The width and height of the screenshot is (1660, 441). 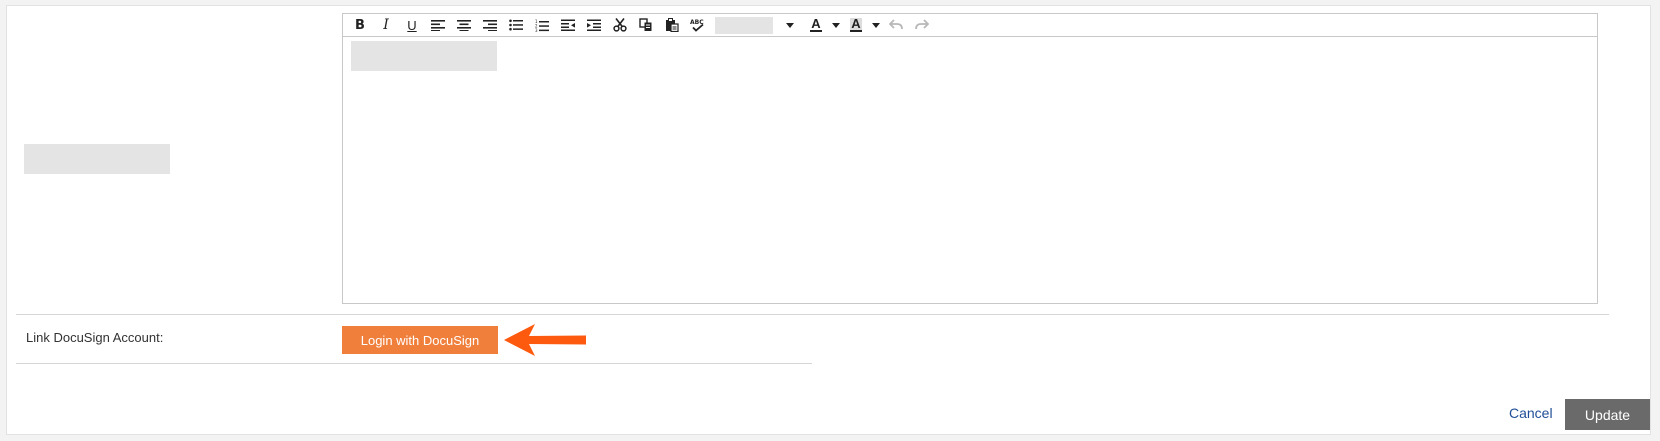 What do you see at coordinates (672, 25) in the screenshot?
I see `paste-icon` at bounding box center [672, 25].